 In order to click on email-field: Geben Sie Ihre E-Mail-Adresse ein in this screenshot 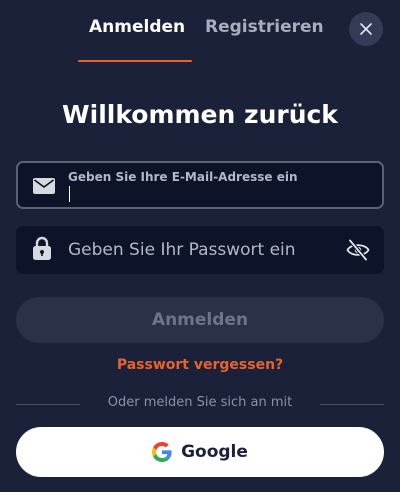, I will do `click(200, 185)`.